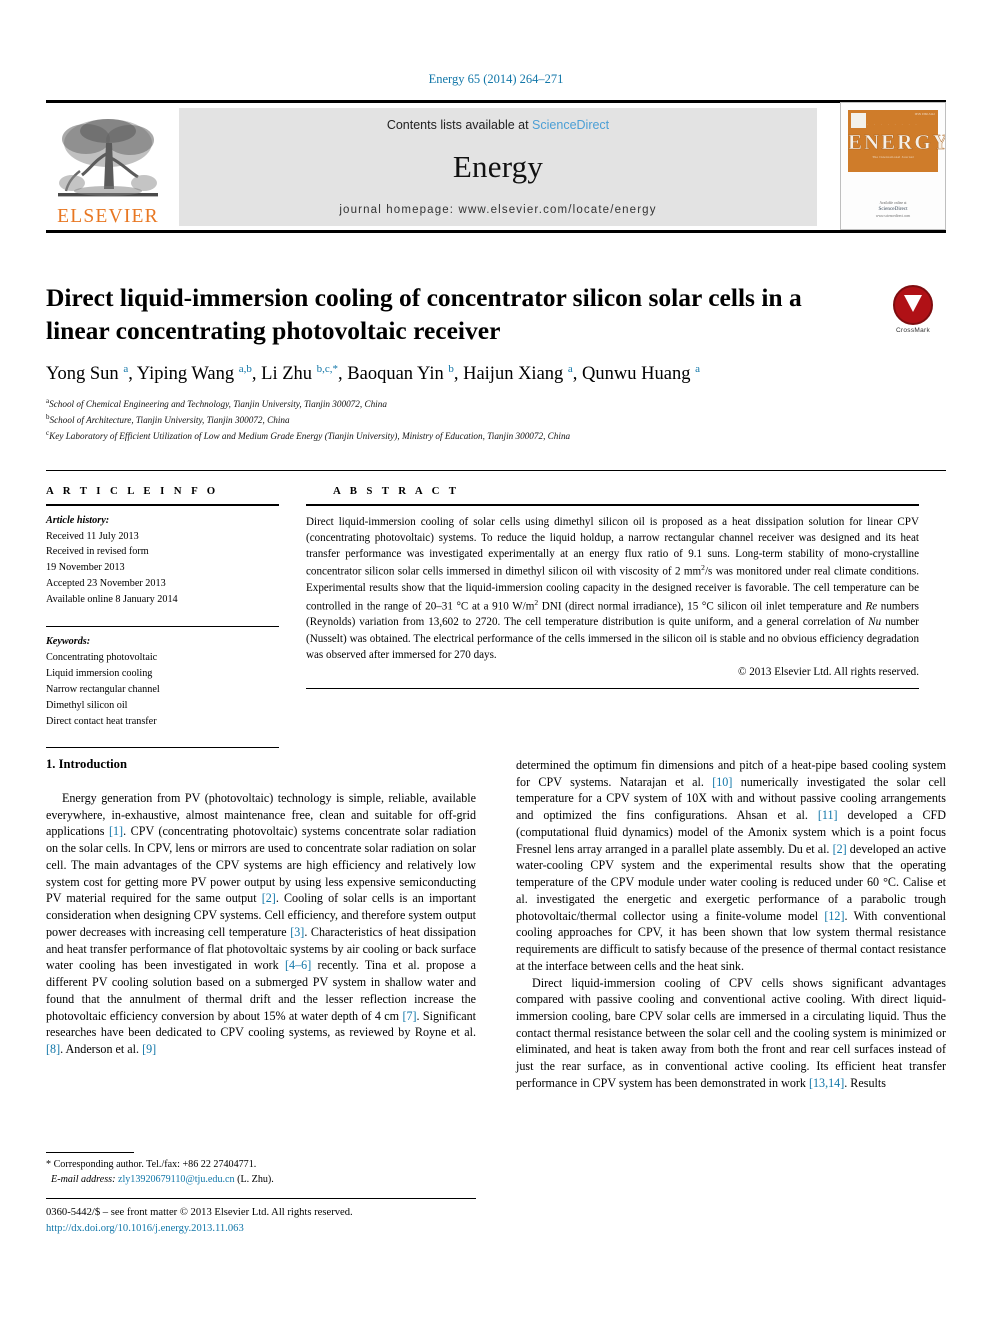 The image size is (992, 1323). What do you see at coordinates (496, 101) in the screenshot?
I see `masthead-top-rule` at bounding box center [496, 101].